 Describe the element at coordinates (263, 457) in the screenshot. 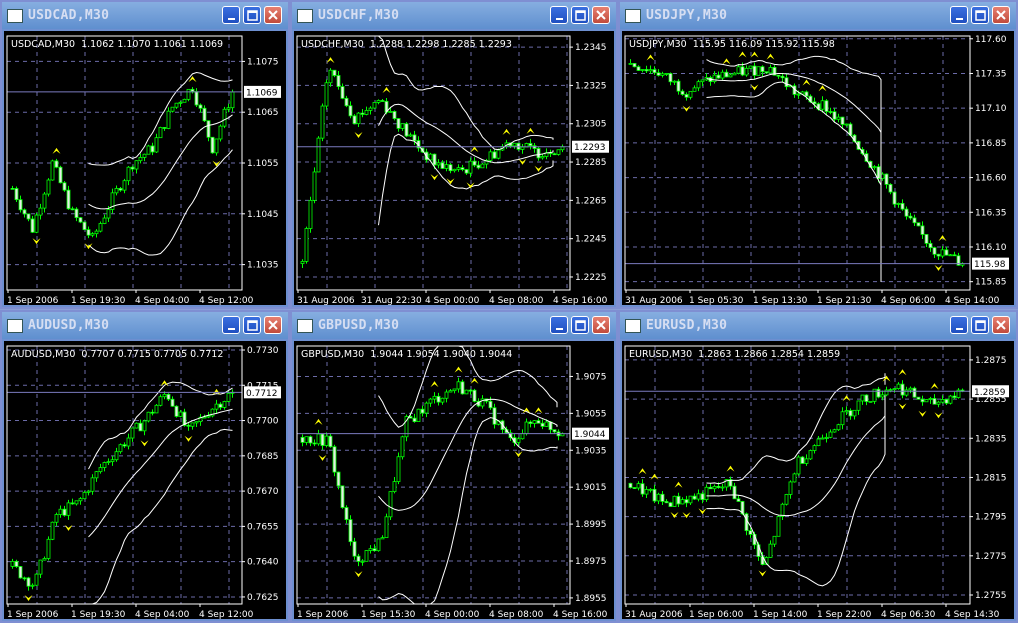

I see `y-tick-label: 0.7685` at that location.